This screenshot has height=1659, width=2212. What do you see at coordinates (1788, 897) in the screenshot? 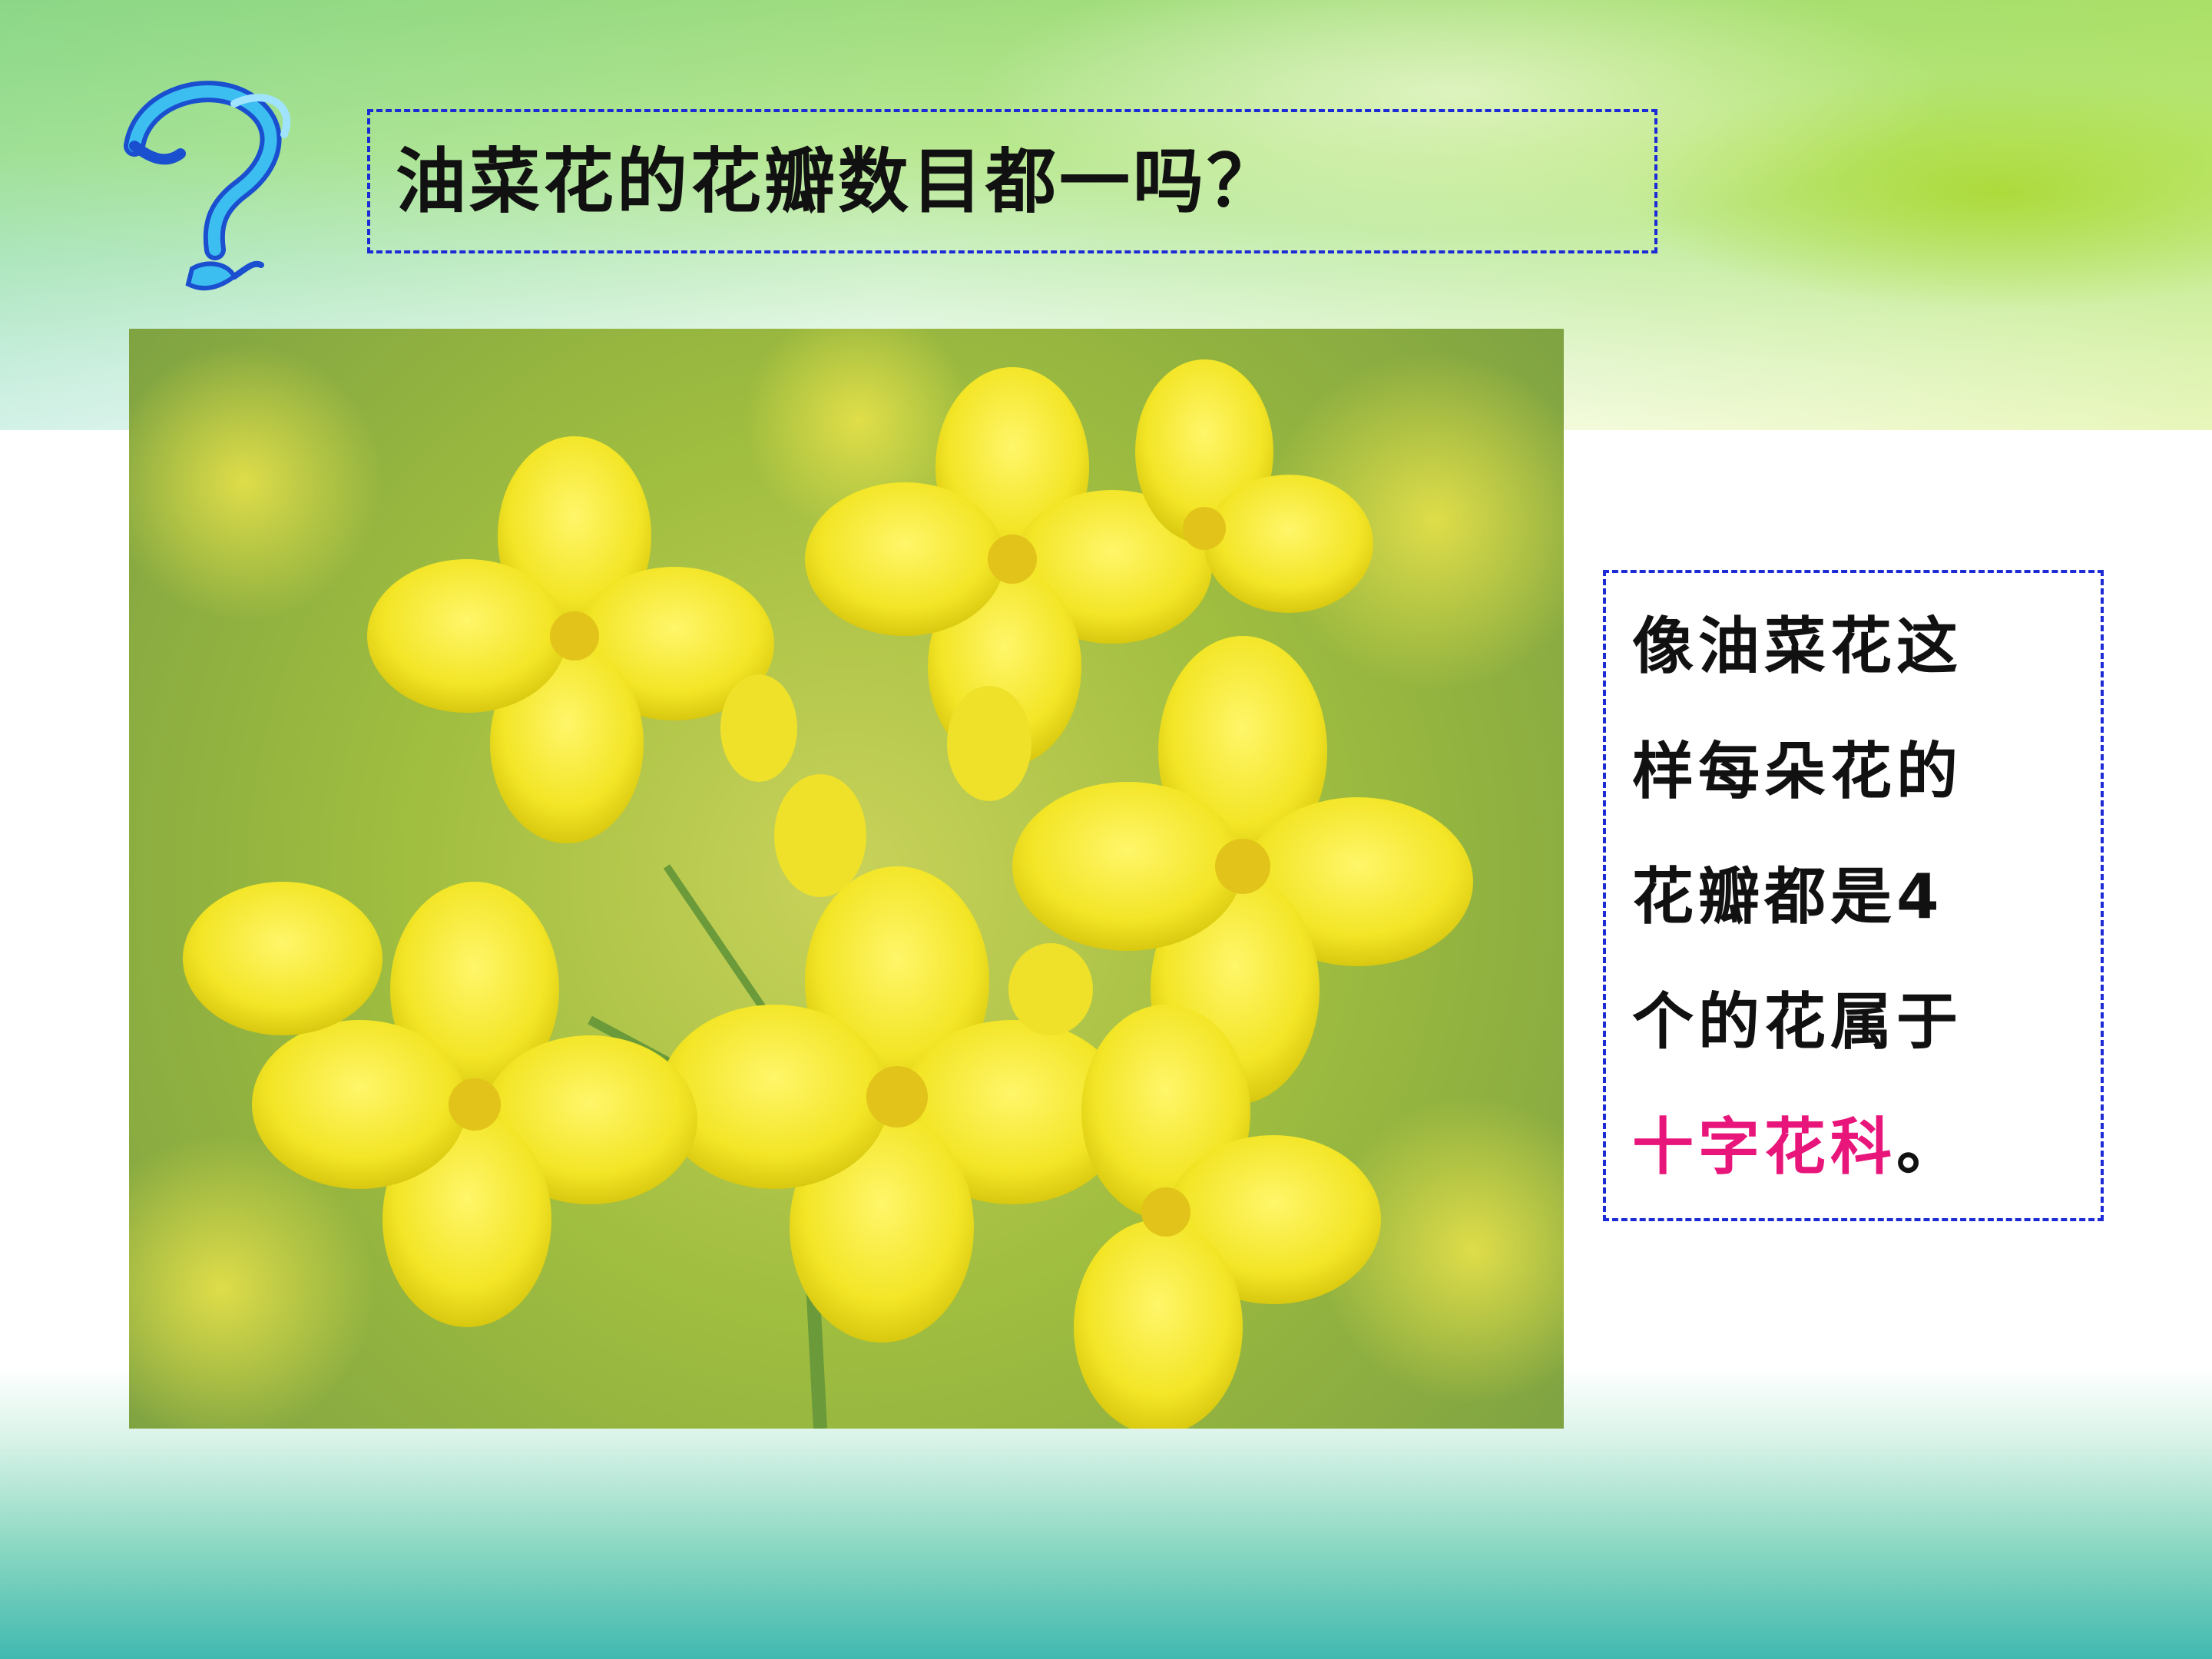
I see `info-line-3: 花瓣都是4` at bounding box center [1788, 897].